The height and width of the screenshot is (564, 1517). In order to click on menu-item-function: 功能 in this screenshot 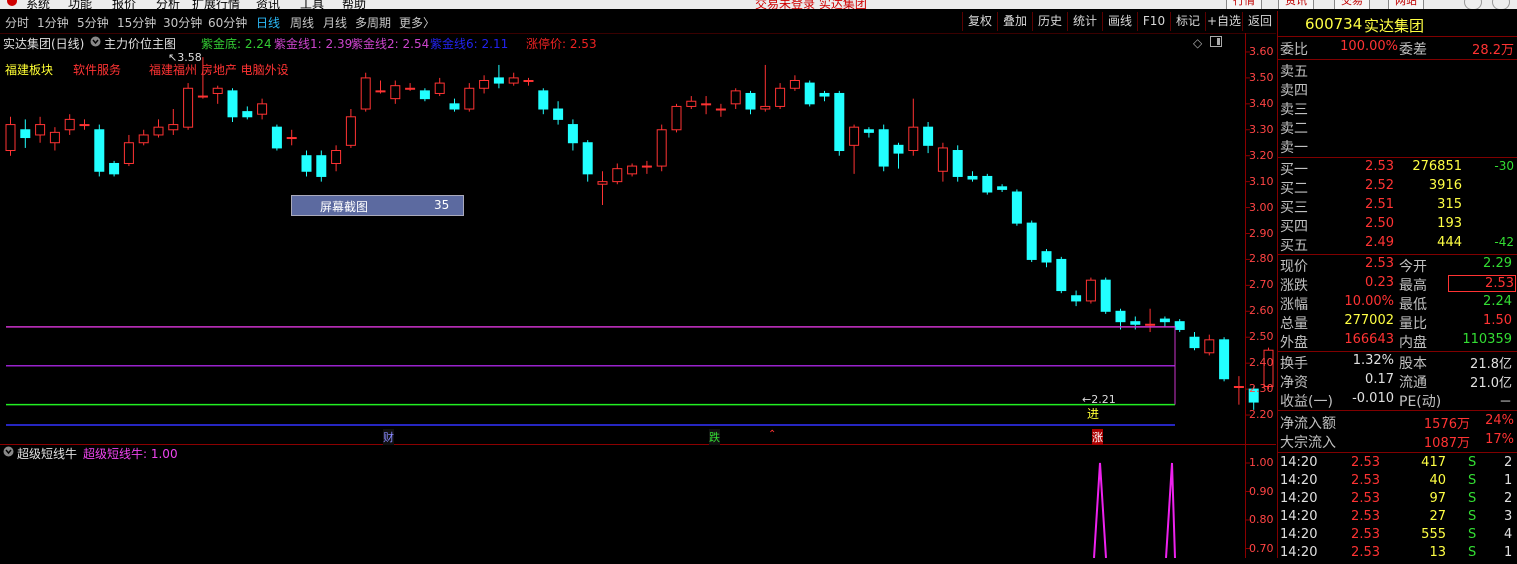, I will do `click(80, 4)`.